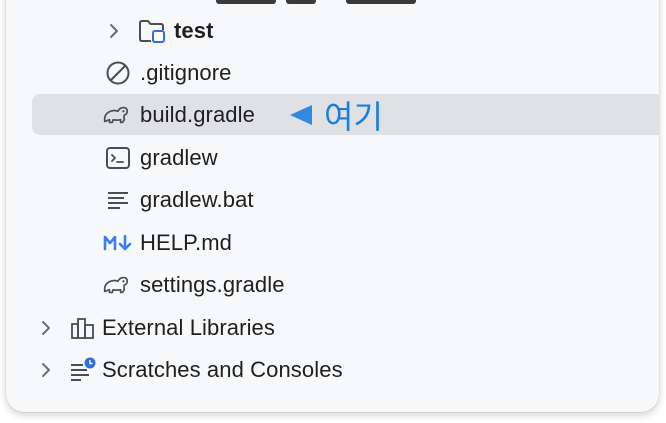 This screenshot has height=423, width=666. I want to click on annotation-text: 여기, so click(353, 117).